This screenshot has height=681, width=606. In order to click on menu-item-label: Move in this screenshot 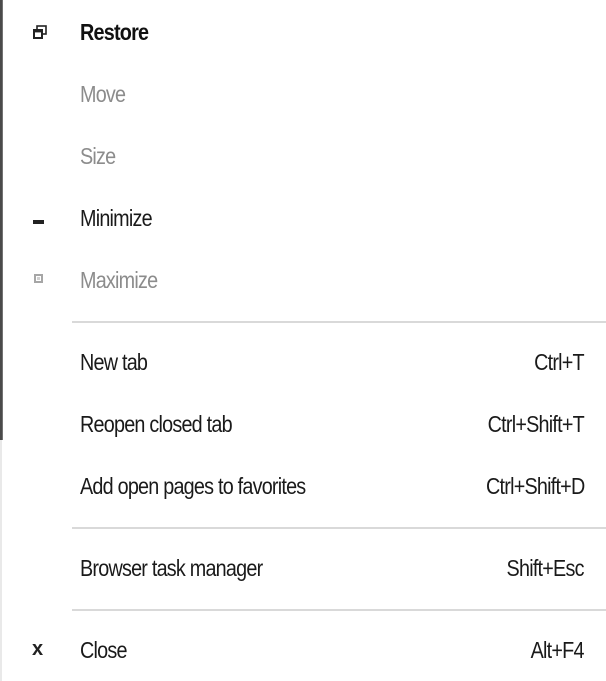, I will do `click(103, 93)`.